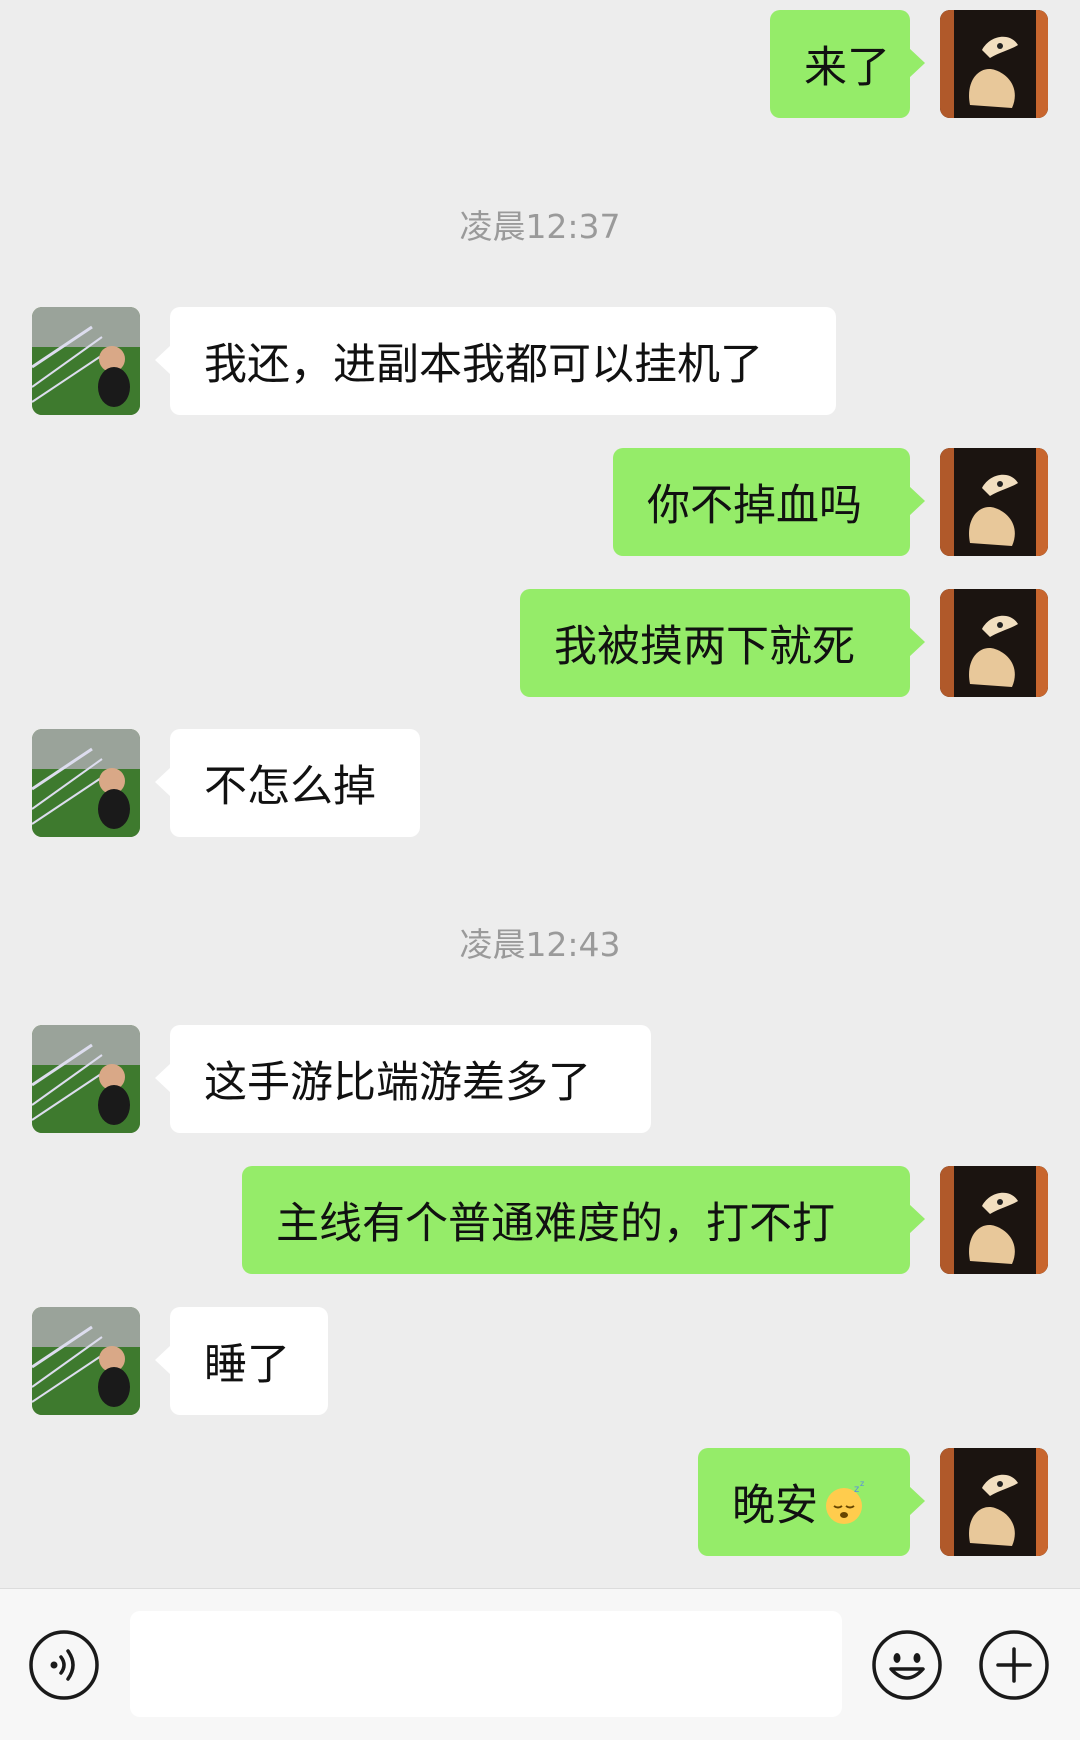 The height and width of the screenshot is (1740, 1080). I want to click on message-text: 来了, so click(847, 68).